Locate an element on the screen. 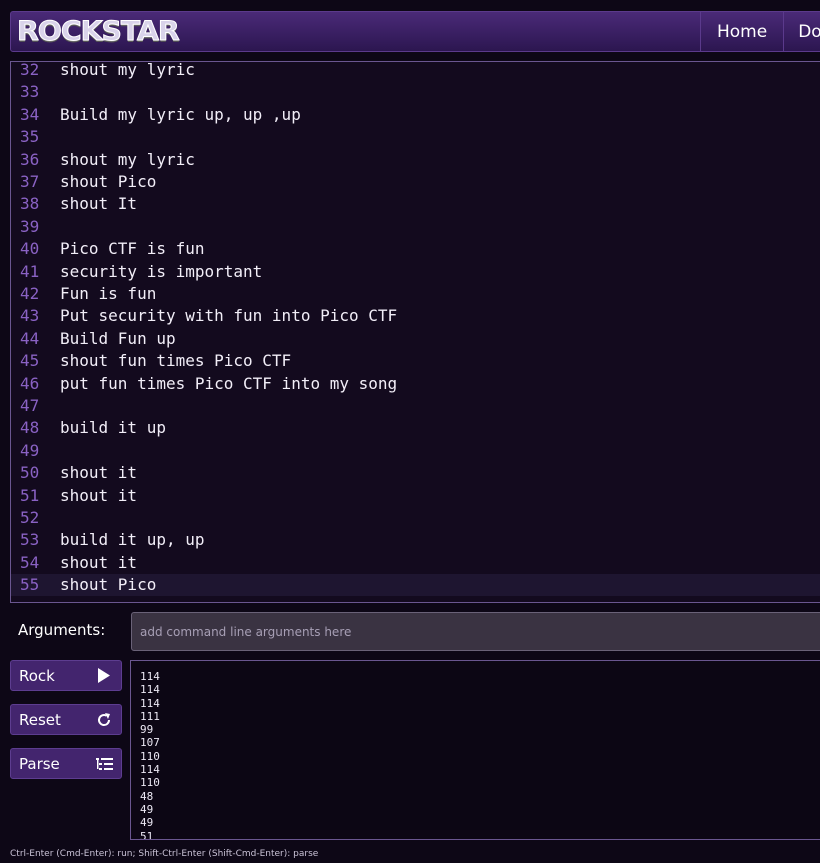 This screenshot has height=863, width=820. editor-line: 52 is located at coordinates (415, 518).